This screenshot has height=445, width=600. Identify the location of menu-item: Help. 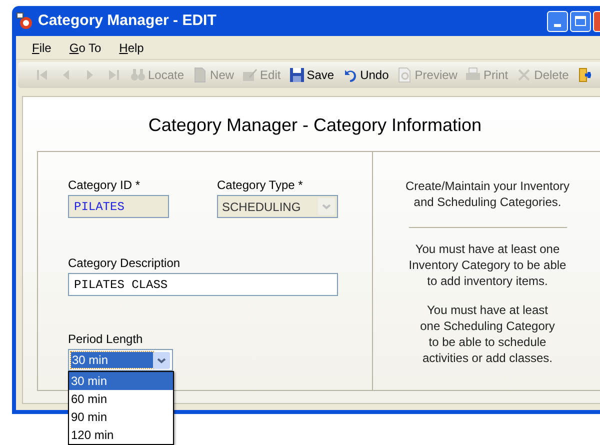
(131, 47).